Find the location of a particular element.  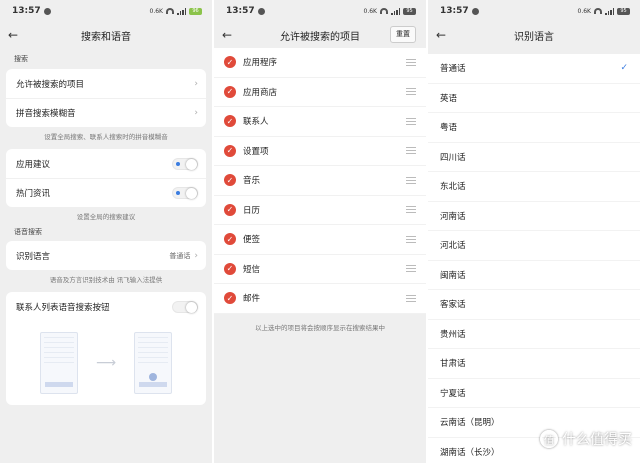

row-label: 热门资讯 is located at coordinates (33, 194).